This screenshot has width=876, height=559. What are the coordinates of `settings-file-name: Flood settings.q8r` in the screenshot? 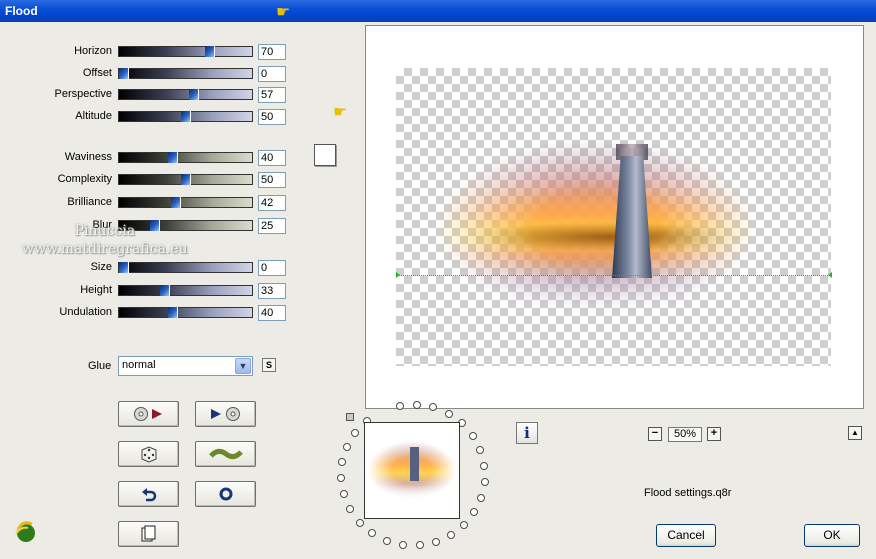 It's located at (688, 493).